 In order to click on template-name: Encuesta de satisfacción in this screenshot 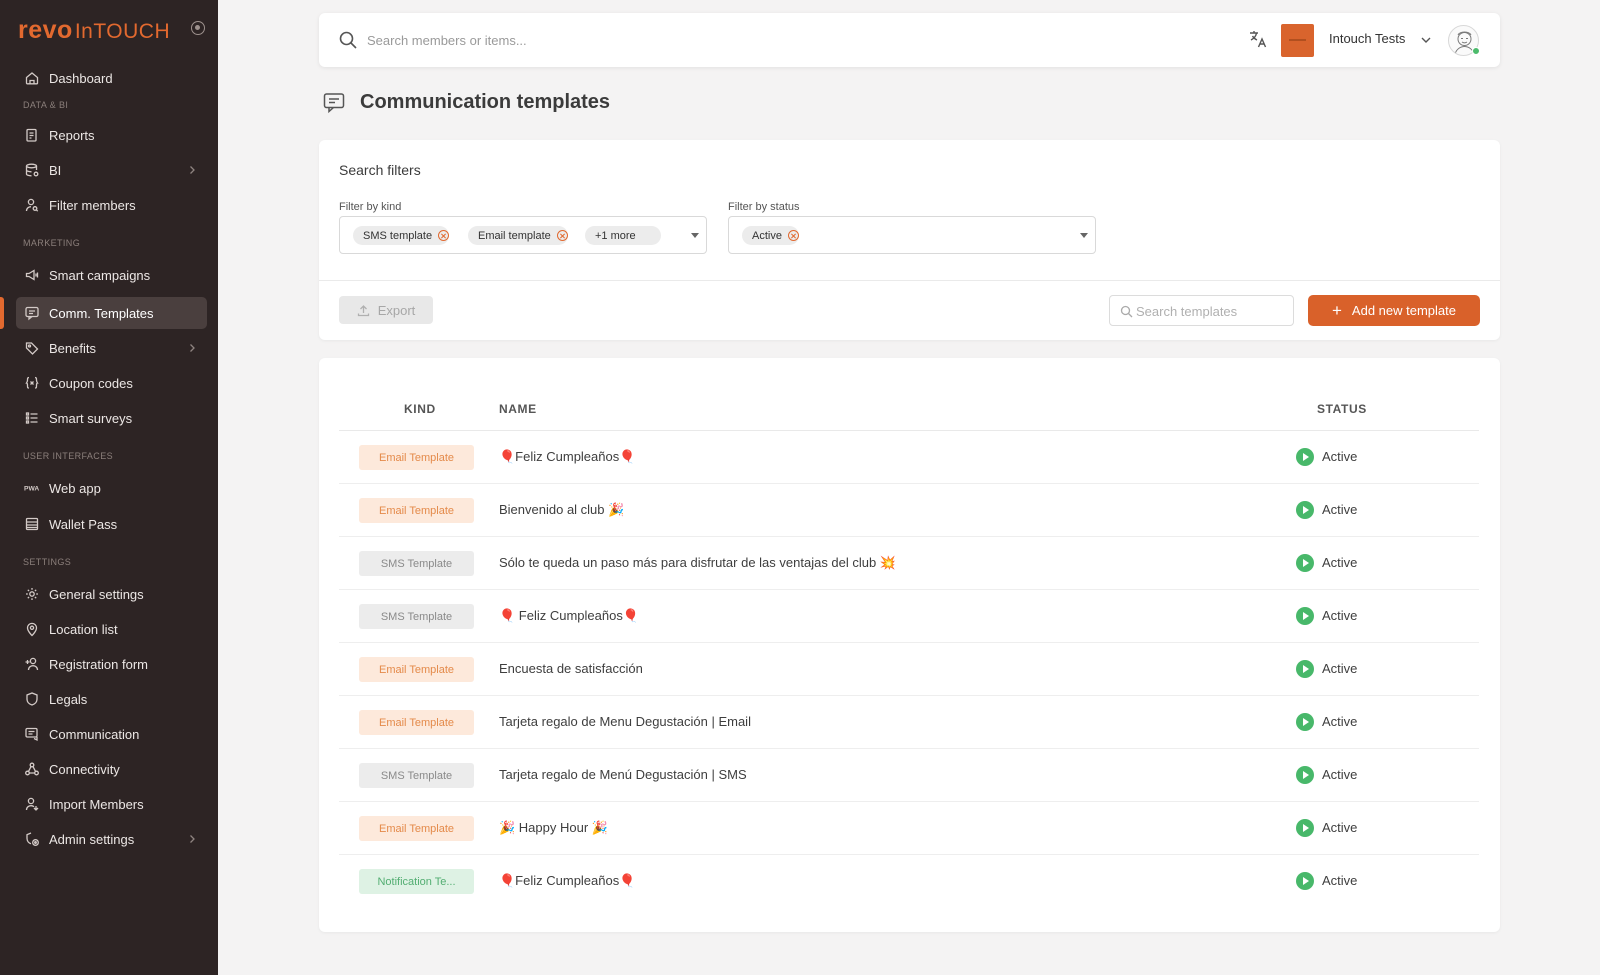, I will do `click(571, 668)`.